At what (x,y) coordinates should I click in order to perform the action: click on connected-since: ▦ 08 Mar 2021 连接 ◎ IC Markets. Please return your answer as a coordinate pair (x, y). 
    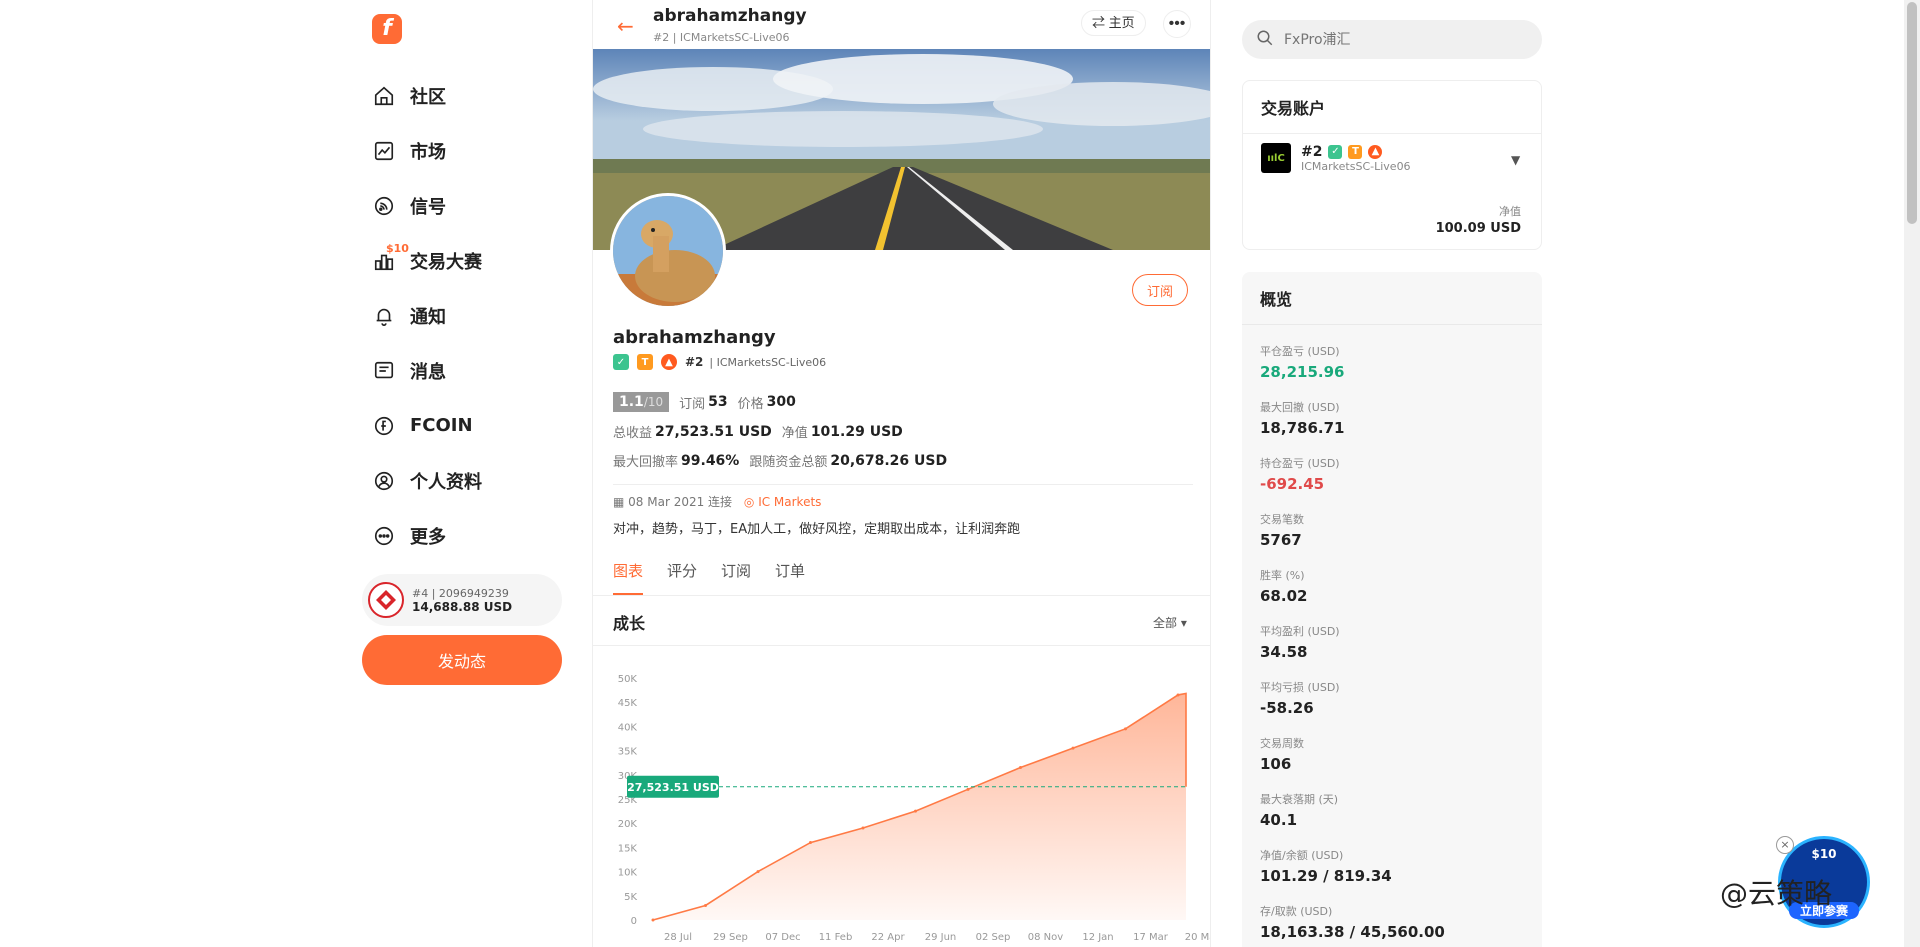
    Looking at the image, I should click on (717, 501).